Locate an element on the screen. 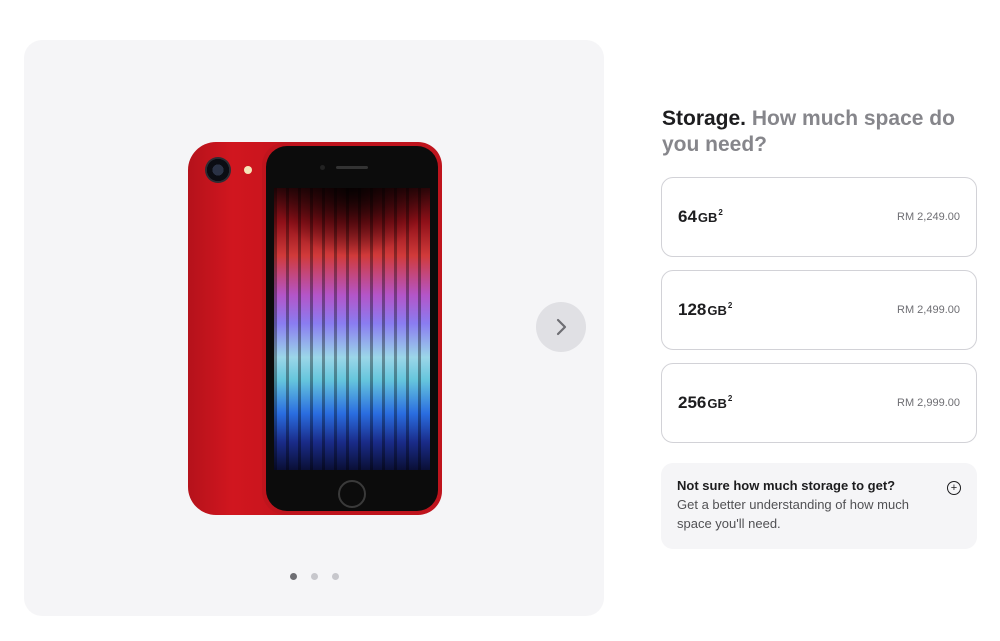  storage-capacity: 128 GB 2 is located at coordinates (705, 309).